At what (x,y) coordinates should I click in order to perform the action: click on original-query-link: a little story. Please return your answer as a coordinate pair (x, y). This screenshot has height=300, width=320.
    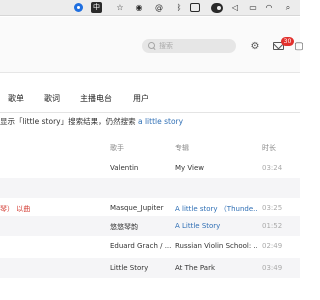
    Looking at the image, I should click on (160, 121).